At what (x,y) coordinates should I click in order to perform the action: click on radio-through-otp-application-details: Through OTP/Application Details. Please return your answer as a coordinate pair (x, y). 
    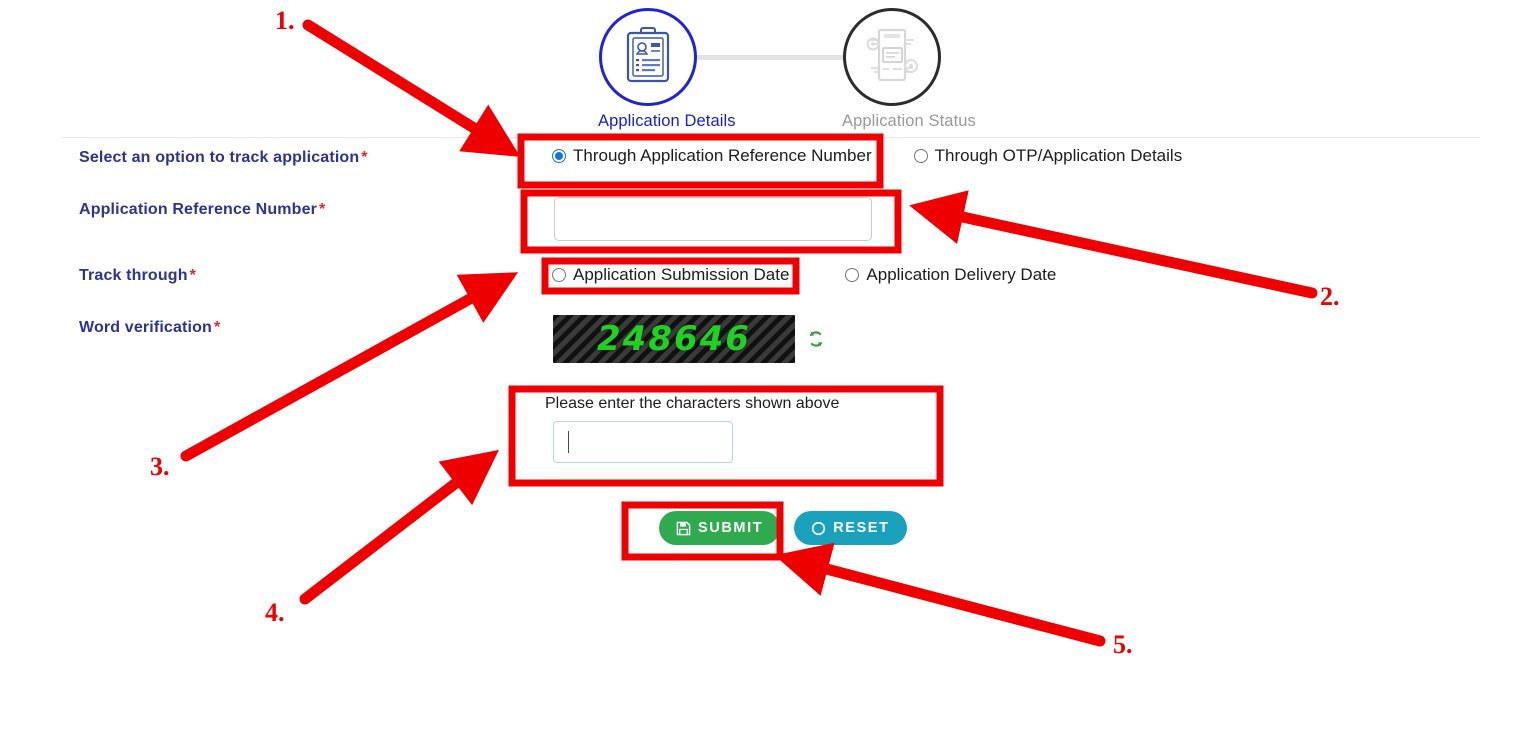
    Looking at the image, I should click on (1048, 156).